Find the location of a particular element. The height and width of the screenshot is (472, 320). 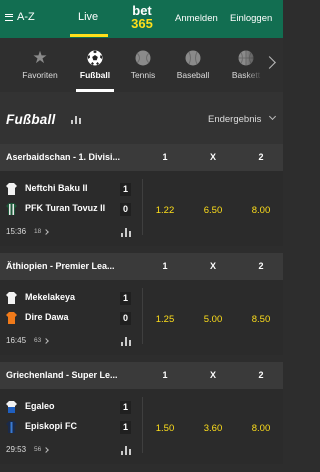

live-tab-indicator is located at coordinates (89, 35).